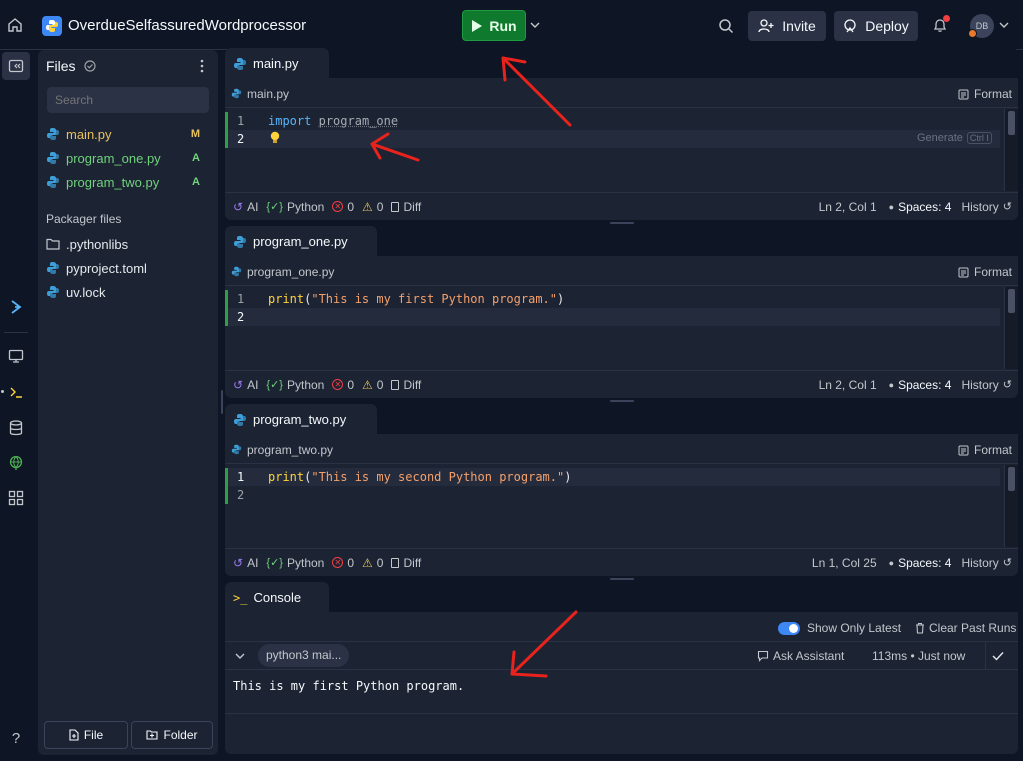 The width and height of the screenshot is (1023, 761). Describe the element at coordinates (236, 271) in the screenshot. I see `python-file-icon` at that location.